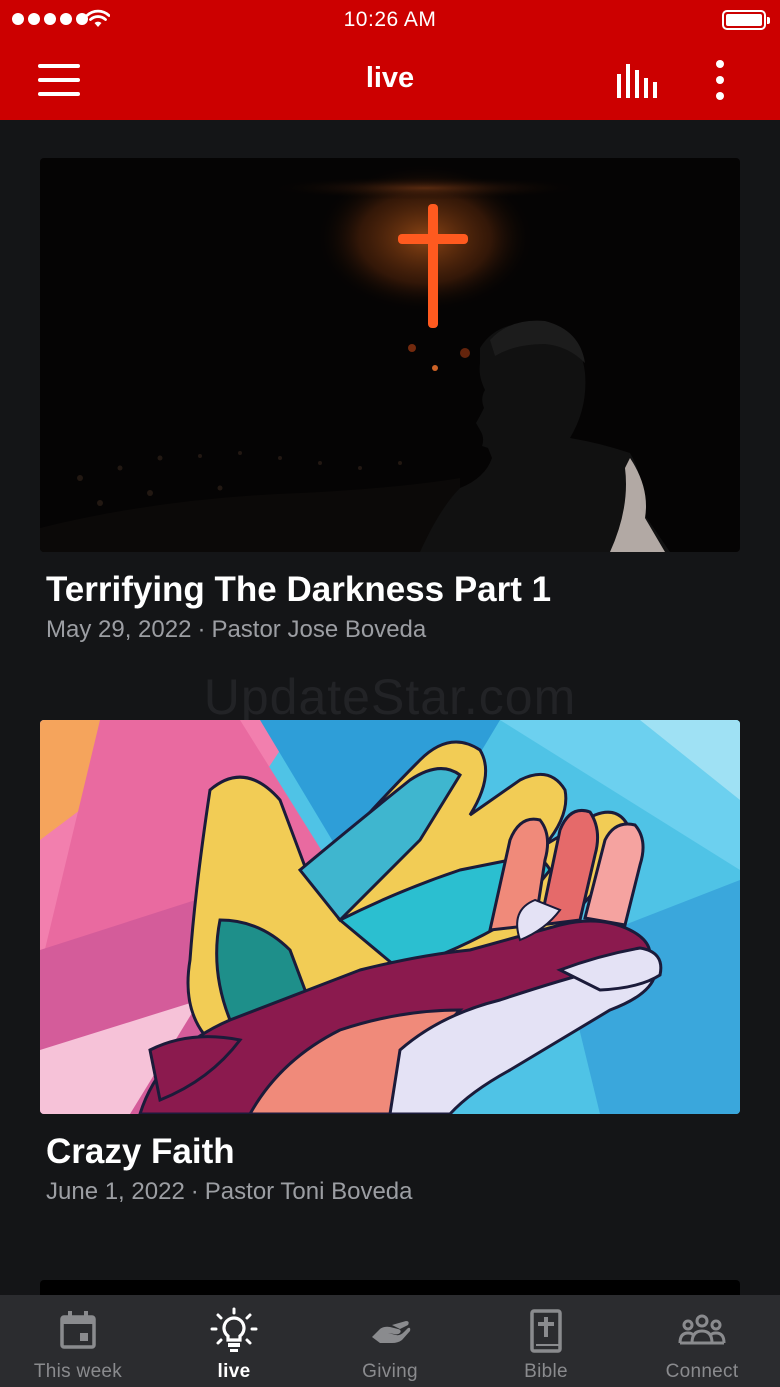 This screenshot has width=780, height=1387. I want to click on status-bar: 10:26 AM, so click(390, 20).